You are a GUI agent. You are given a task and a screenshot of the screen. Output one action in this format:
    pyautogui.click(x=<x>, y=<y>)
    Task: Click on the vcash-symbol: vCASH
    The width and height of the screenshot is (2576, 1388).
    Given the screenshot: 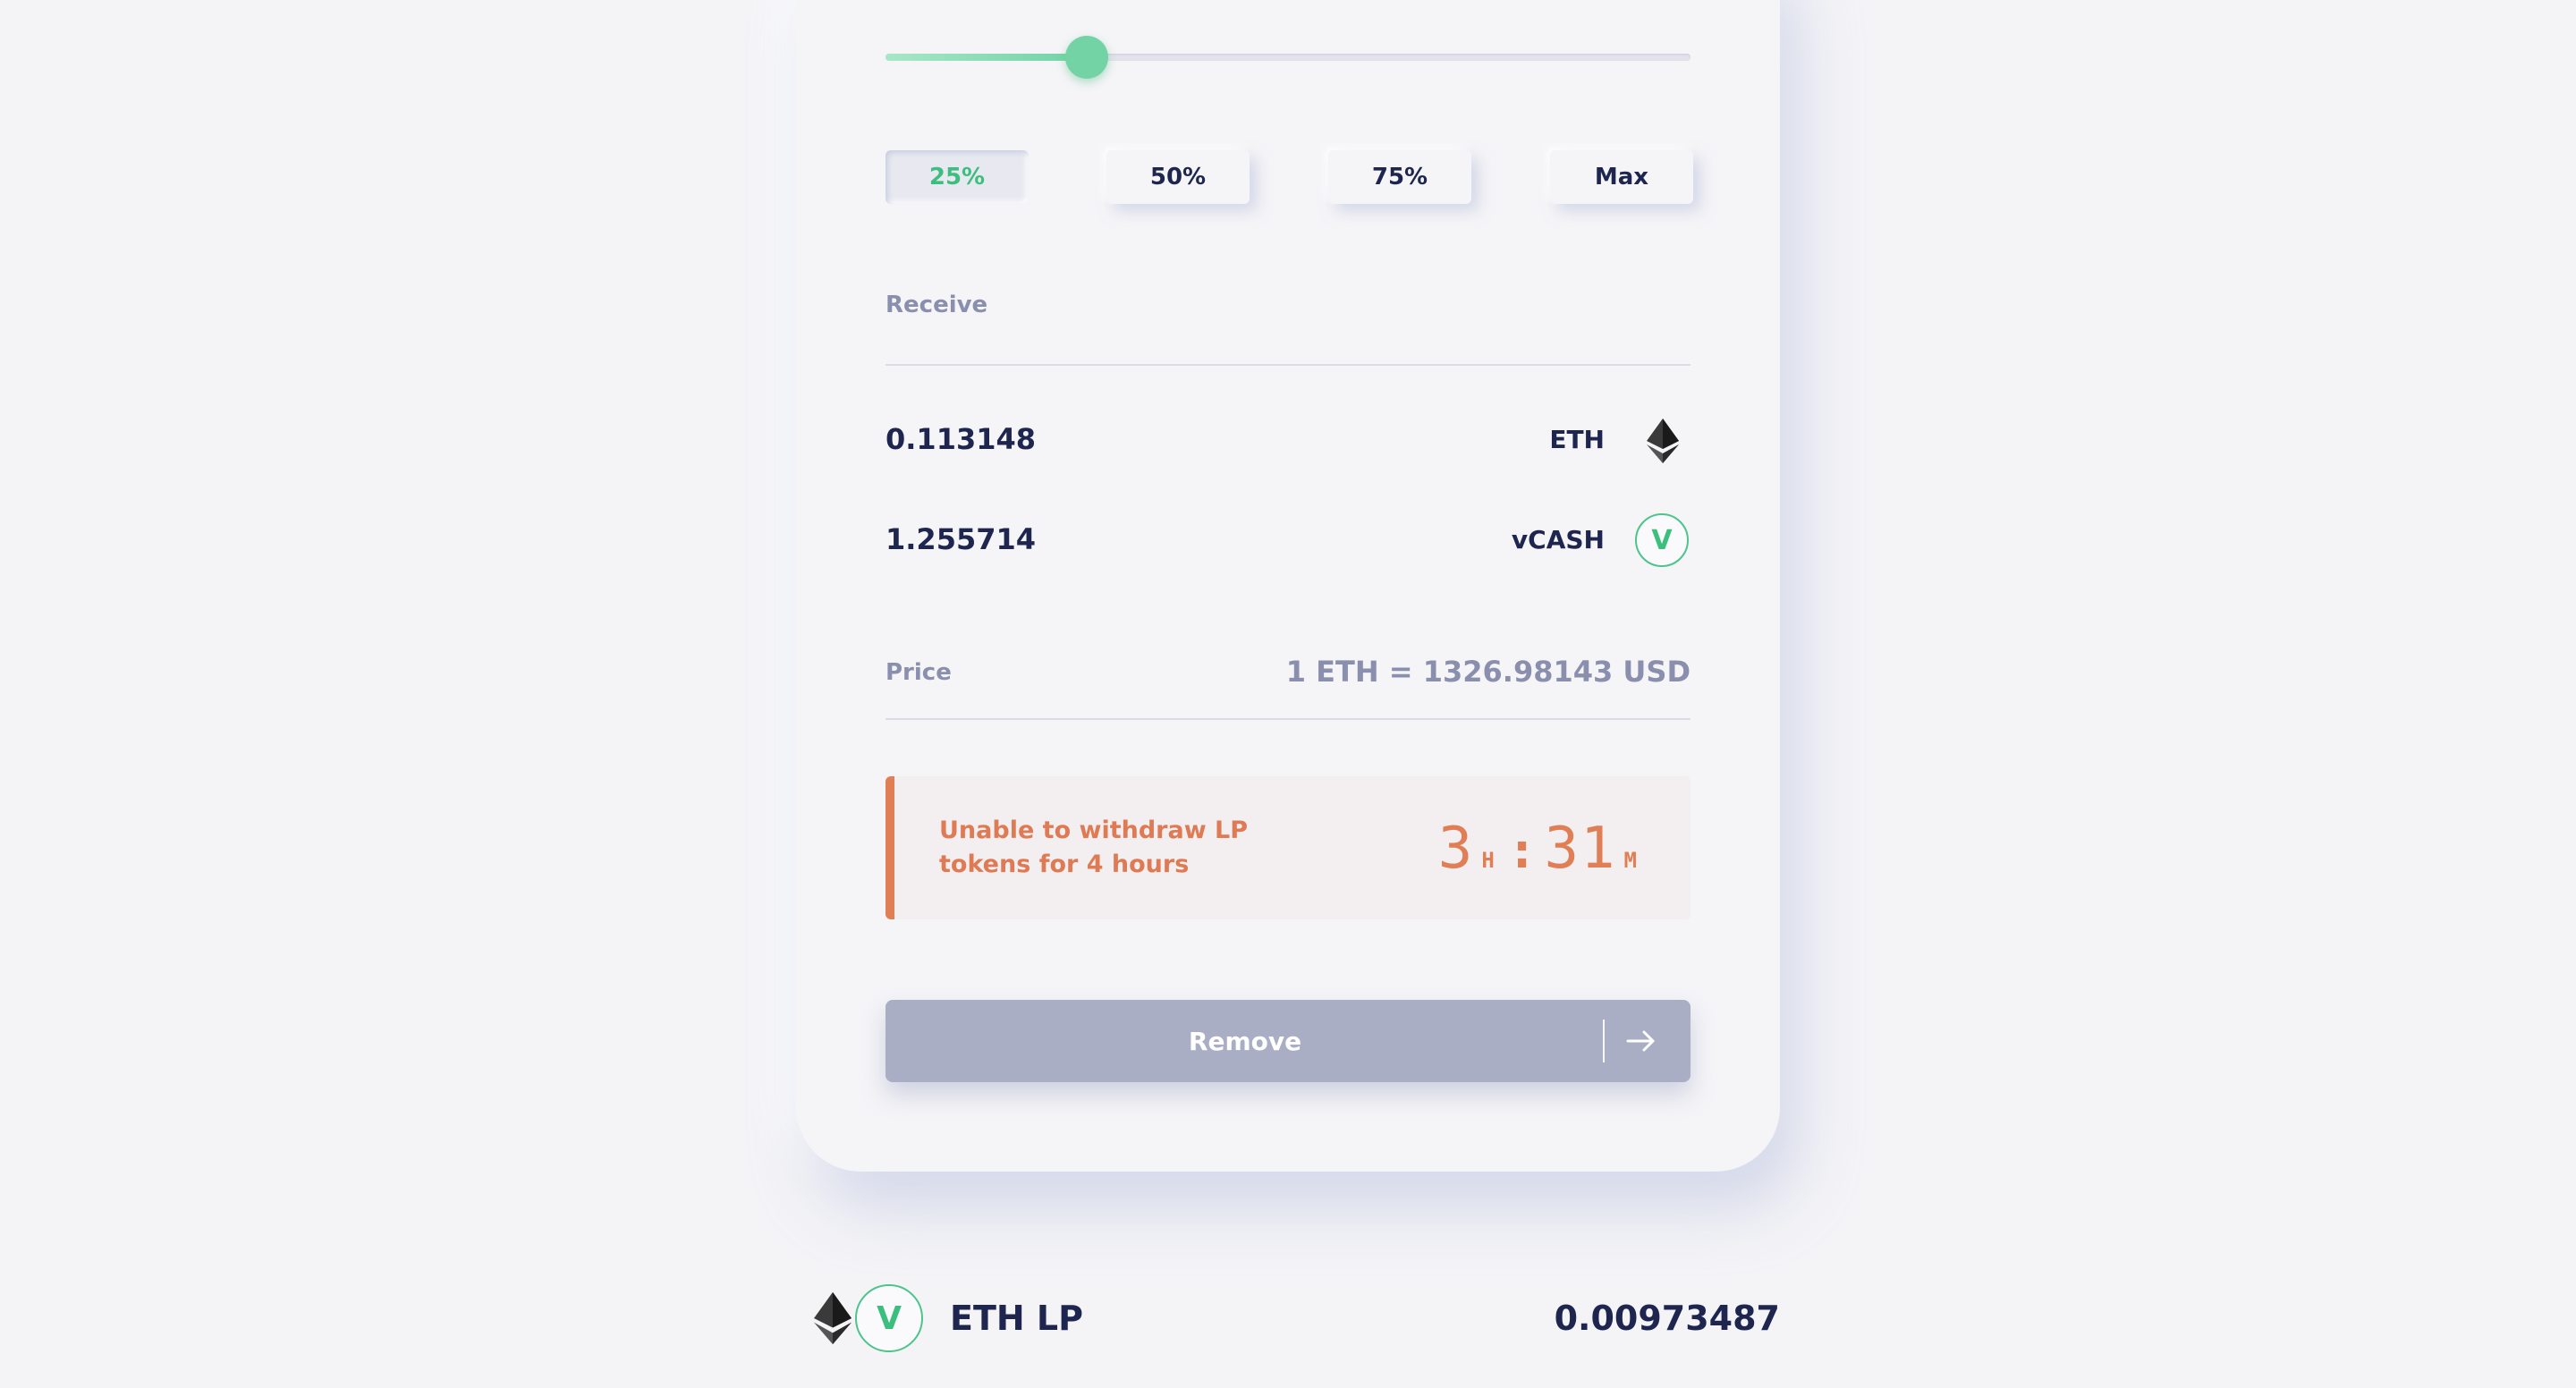 What is the action you would take?
    pyautogui.click(x=1558, y=540)
    